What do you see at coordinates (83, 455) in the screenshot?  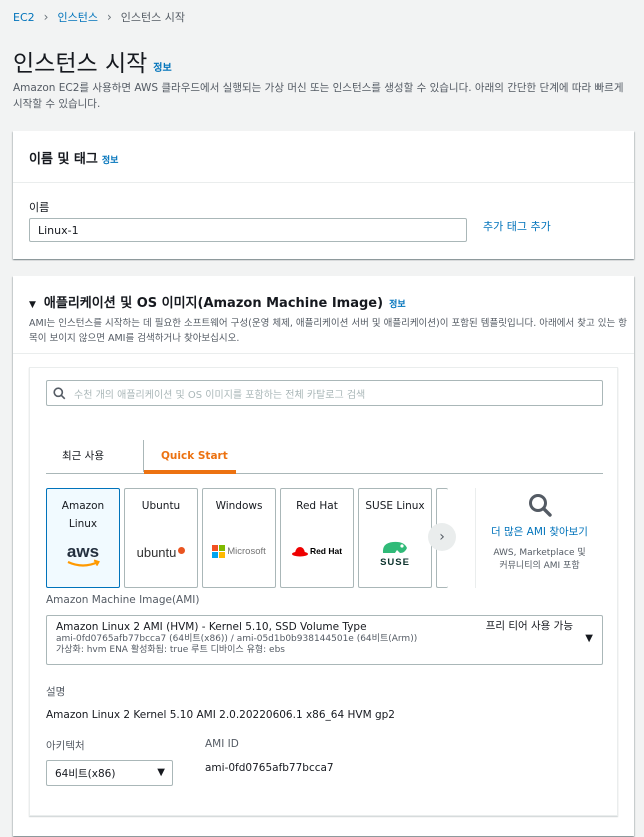 I see `tab-recently-used: 최근 사용` at bounding box center [83, 455].